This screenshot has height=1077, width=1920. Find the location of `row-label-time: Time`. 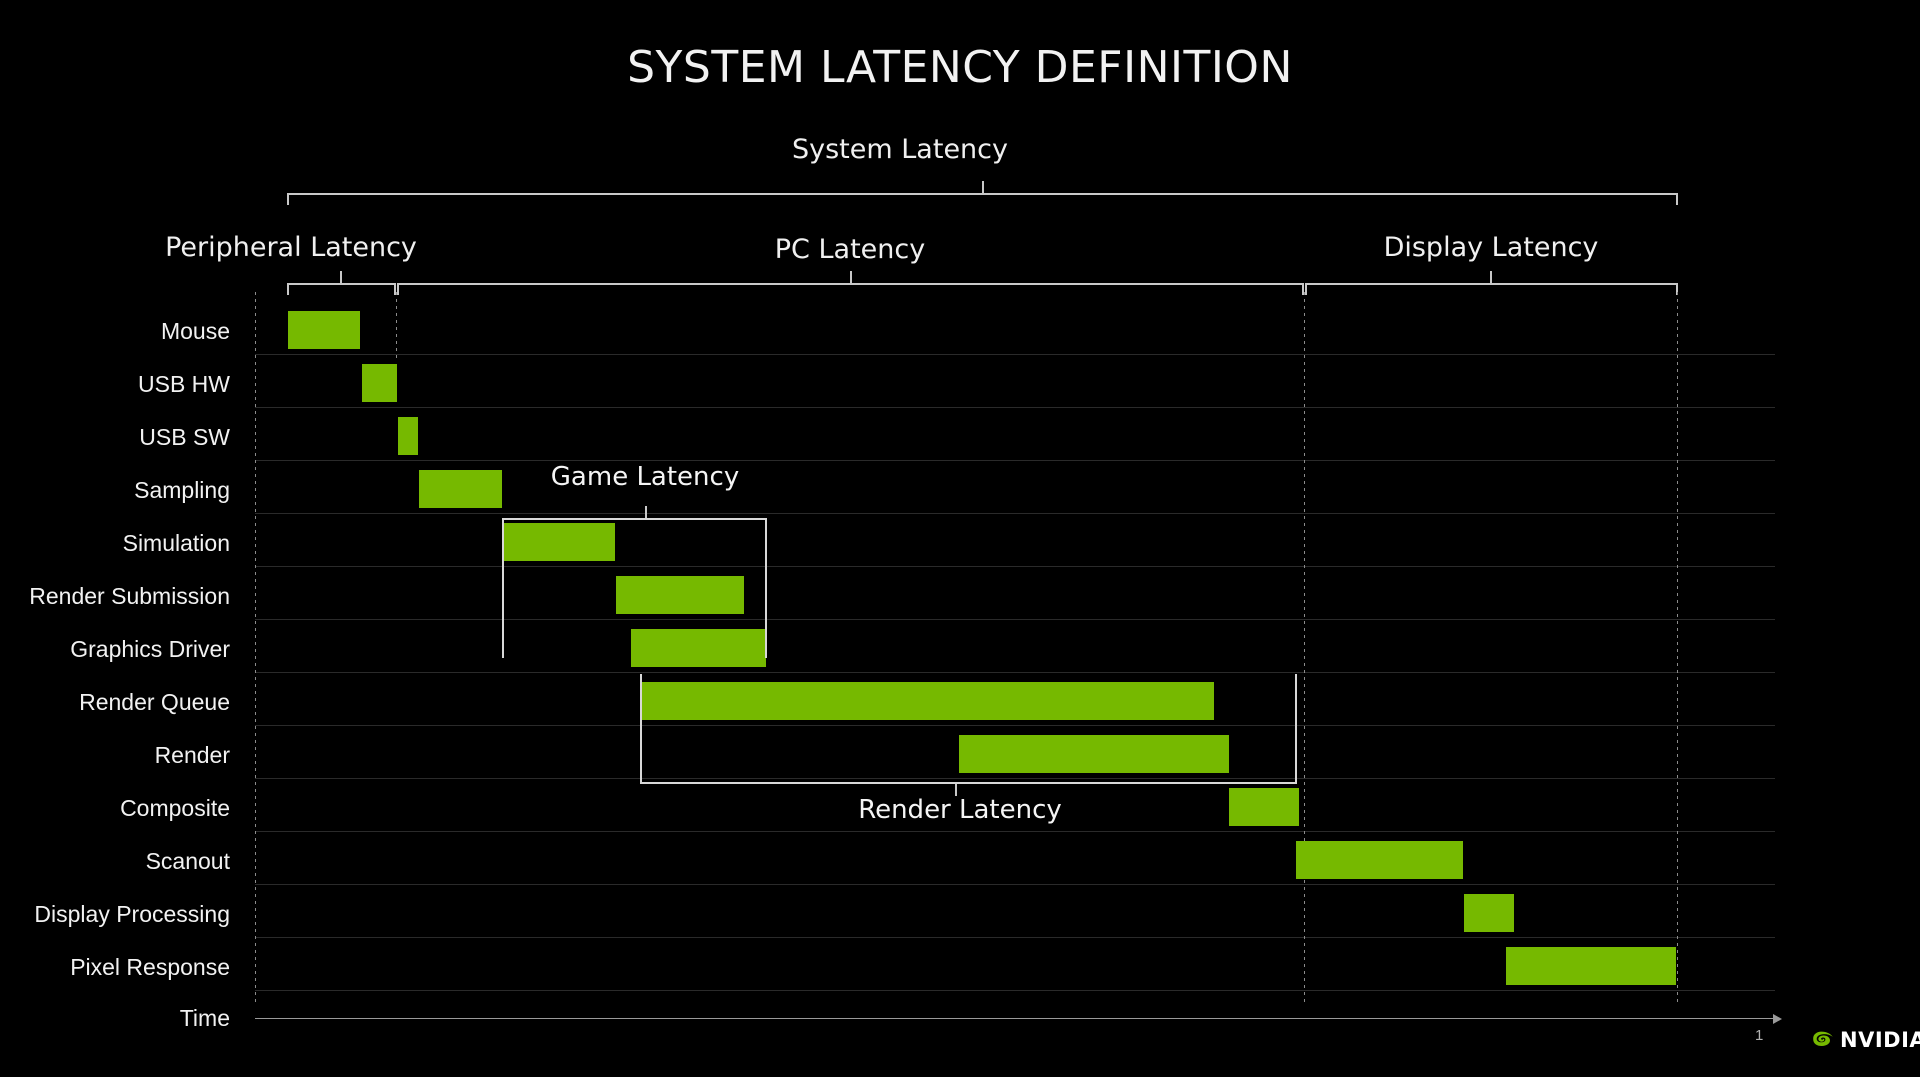

row-label-time: Time is located at coordinates (204, 1018).